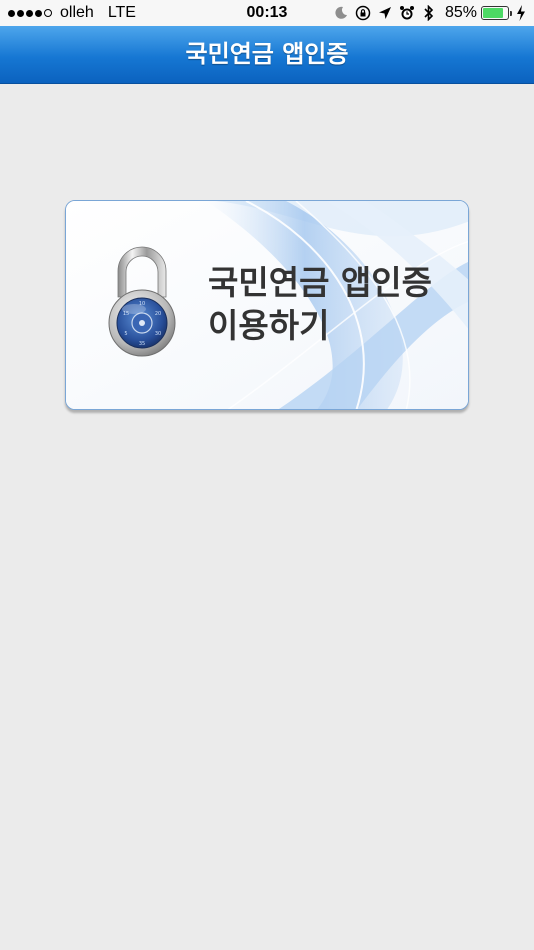  What do you see at coordinates (142, 301) in the screenshot?
I see `padlock-icon: 1020 3035 515` at bounding box center [142, 301].